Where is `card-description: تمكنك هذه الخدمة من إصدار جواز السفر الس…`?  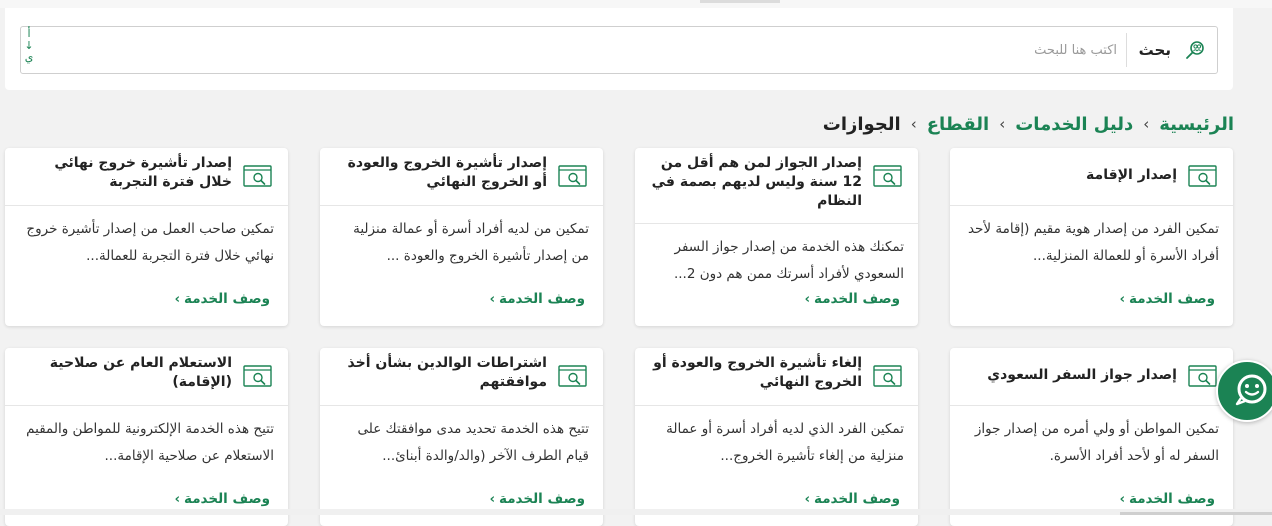
card-description: تمكنك هذه الخدمة من إصدار جواز السفر الس… is located at coordinates (788, 260).